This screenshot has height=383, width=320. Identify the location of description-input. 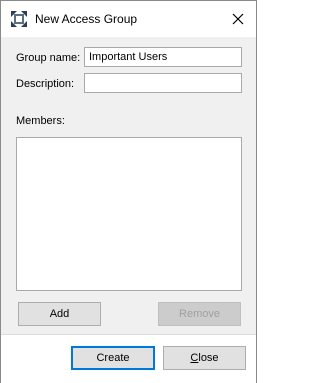
(163, 83).